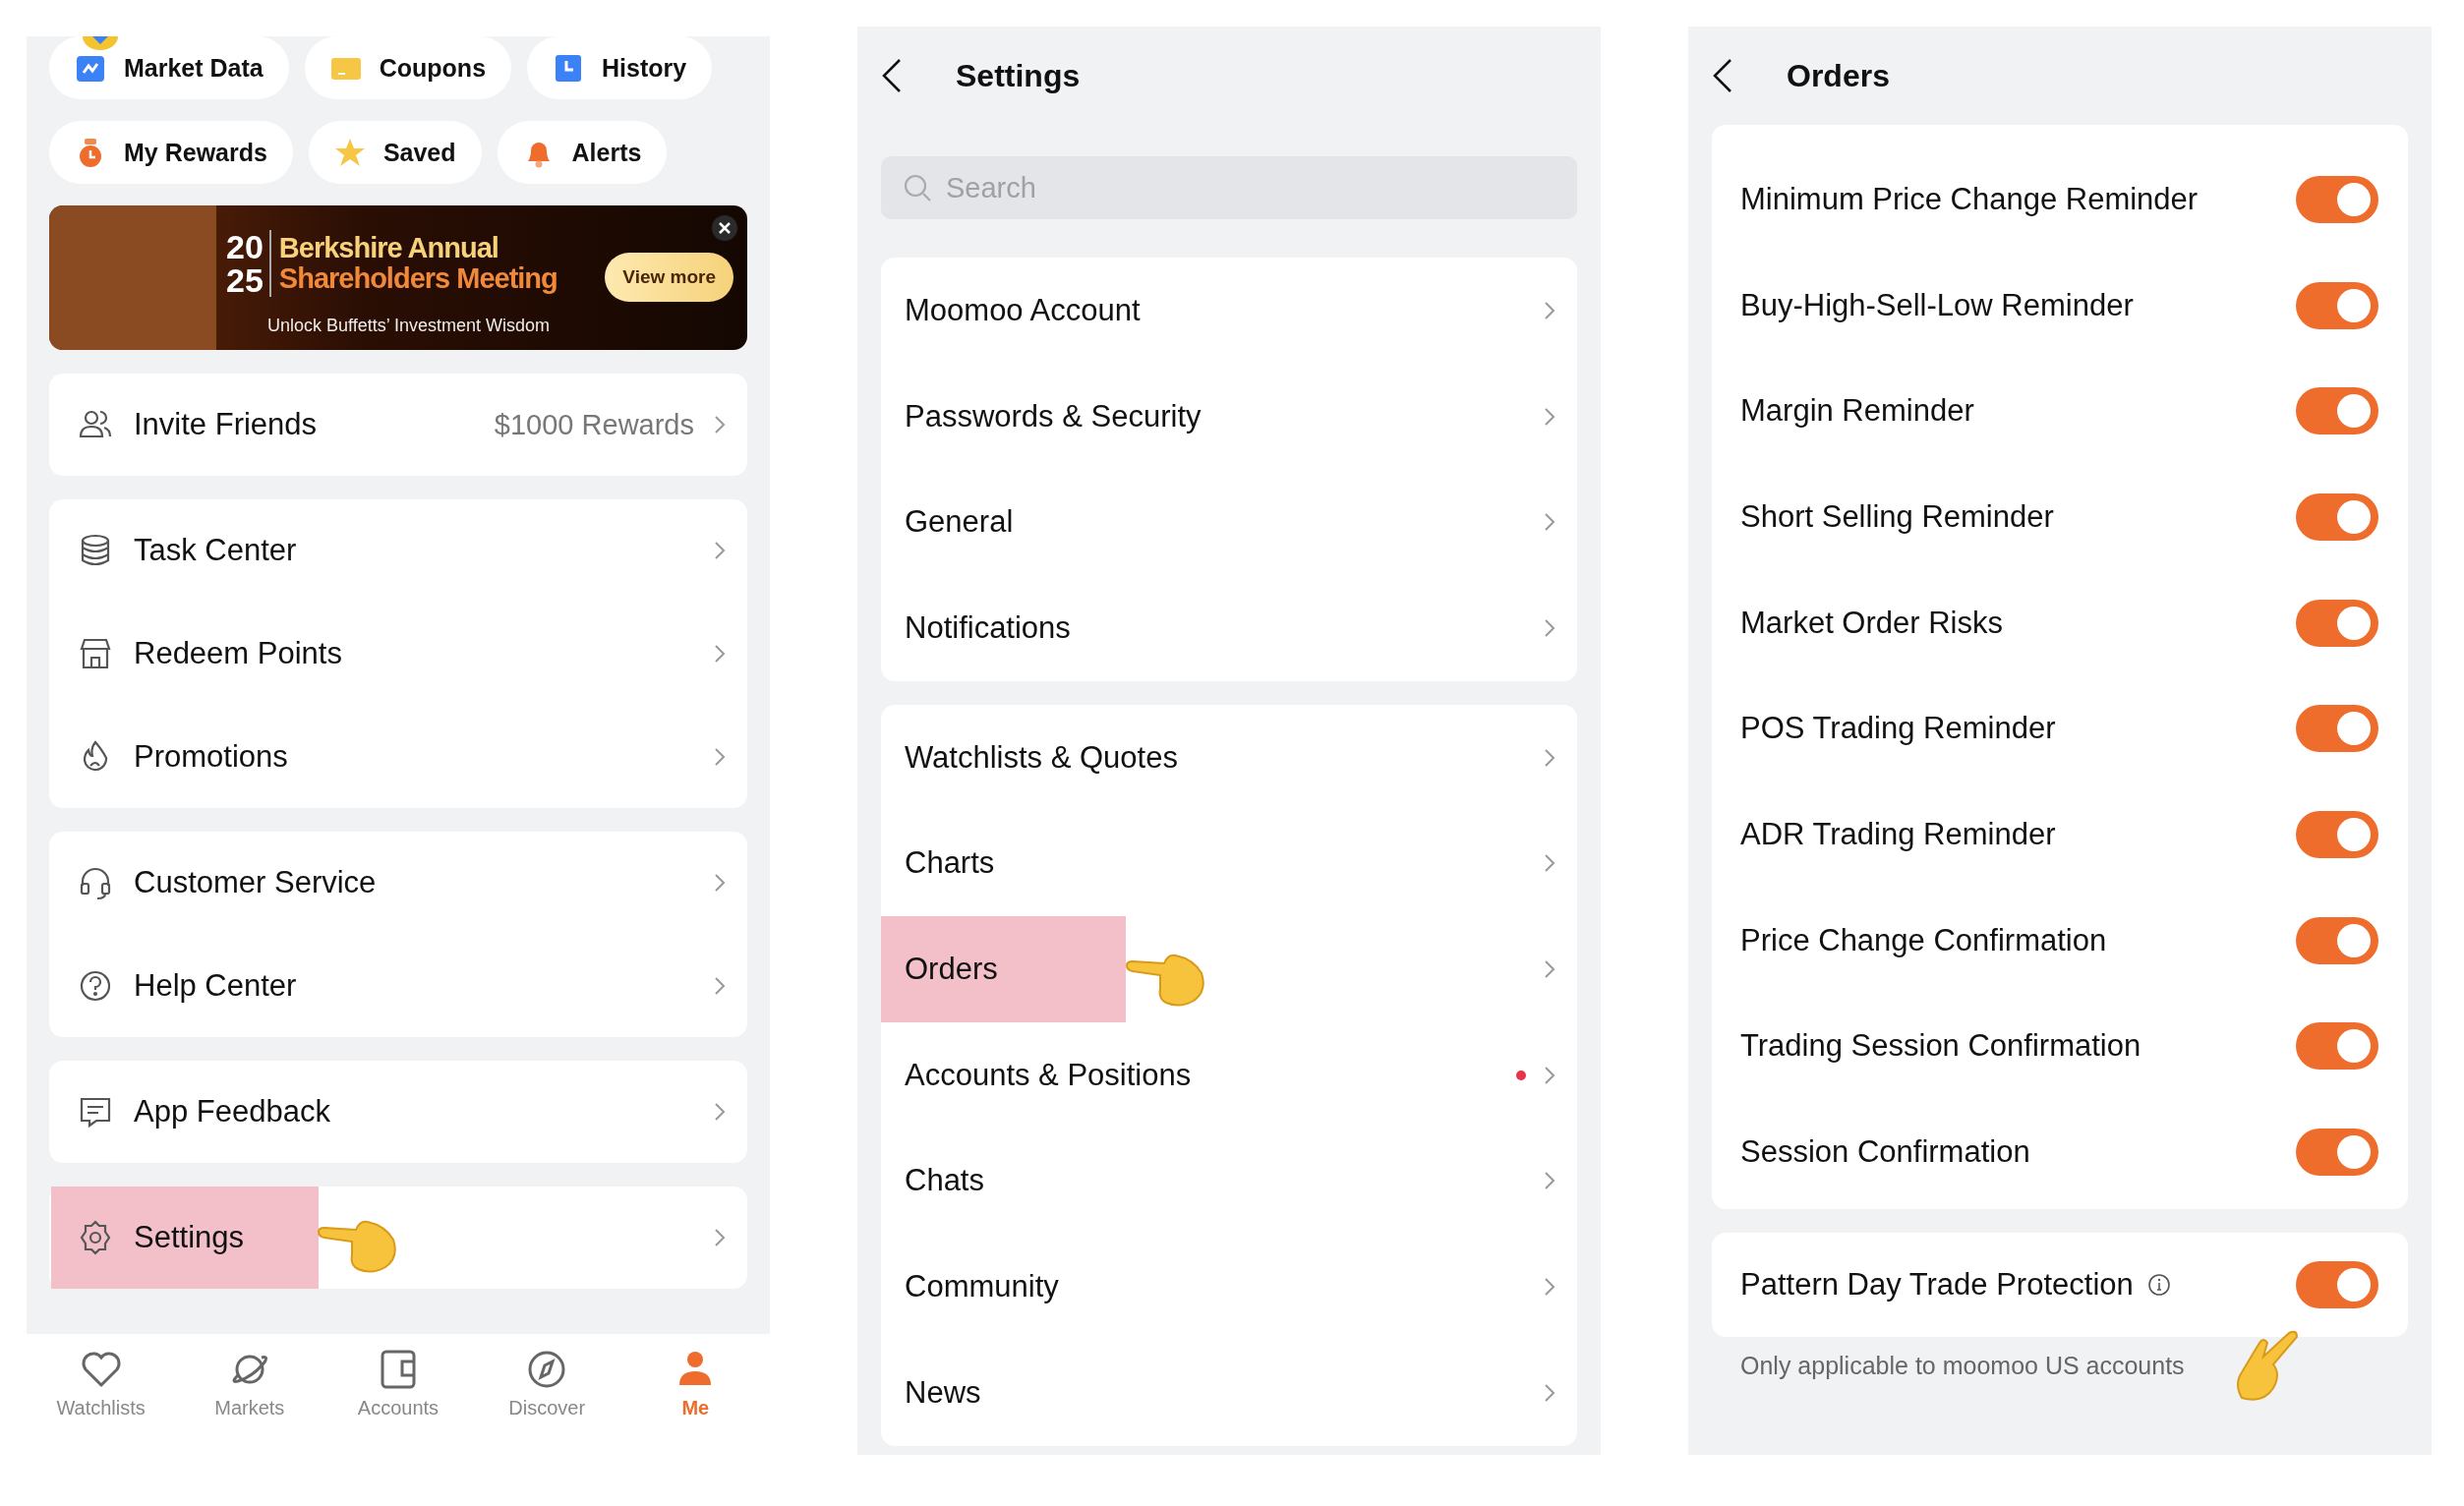  Describe the element at coordinates (917, 188) in the screenshot. I see `search-icon` at that location.